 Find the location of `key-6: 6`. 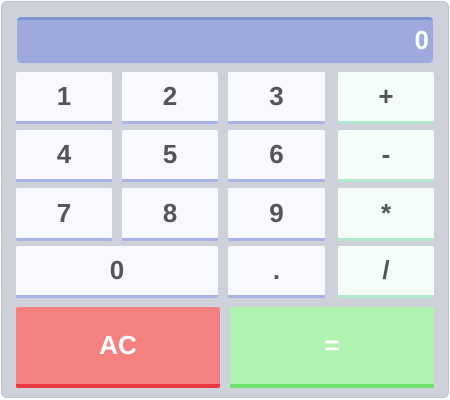

key-6: 6 is located at coordinates (276, 156).